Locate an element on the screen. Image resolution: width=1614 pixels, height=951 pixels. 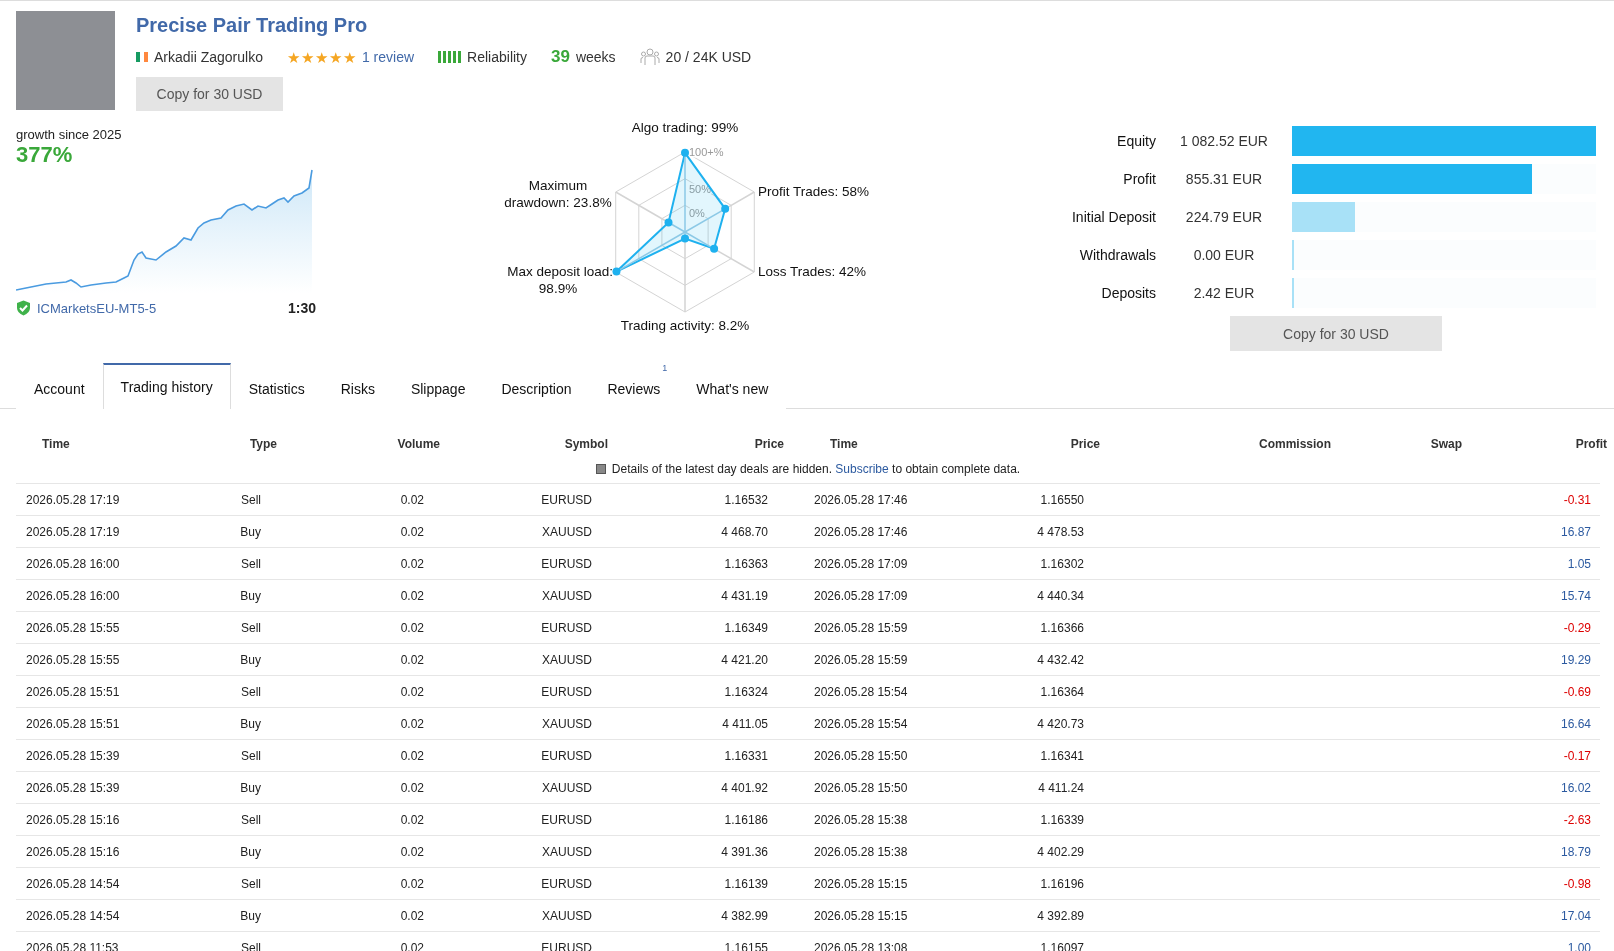
table-cell-text: 4 391.36 is located at coordinates (744, 851).